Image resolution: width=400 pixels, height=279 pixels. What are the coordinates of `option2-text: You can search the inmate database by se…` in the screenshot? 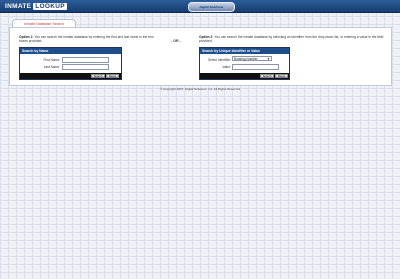 It's located at (291, 39).